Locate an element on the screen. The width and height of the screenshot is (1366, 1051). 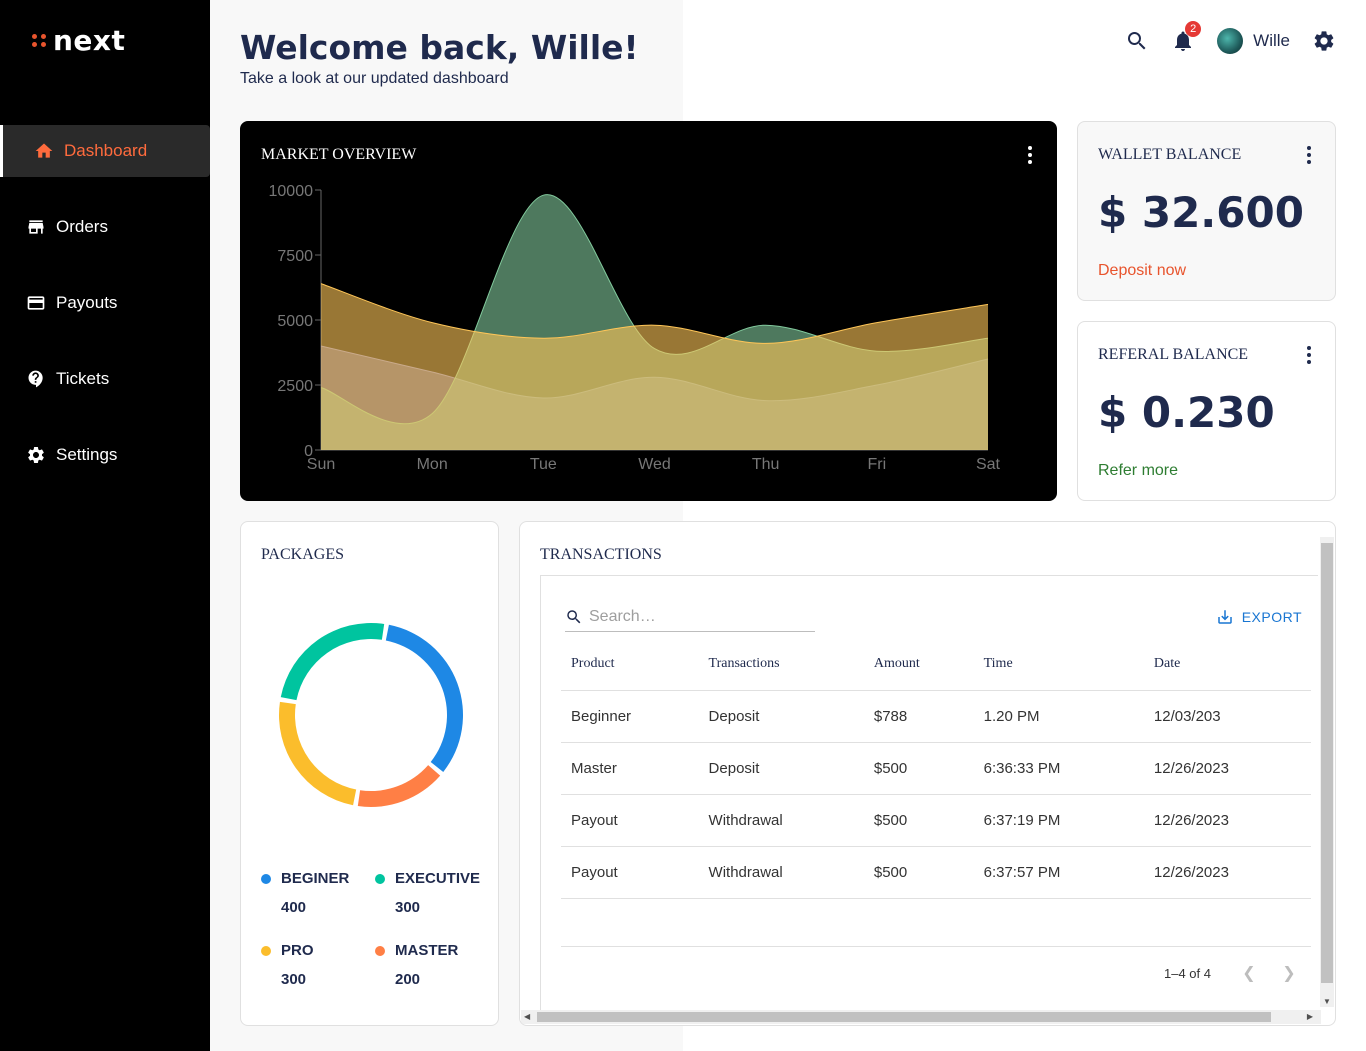
referal-balance-card: REFERAL BALANCE $ 0.230 Refer more is located at coordinates (1206, 411).